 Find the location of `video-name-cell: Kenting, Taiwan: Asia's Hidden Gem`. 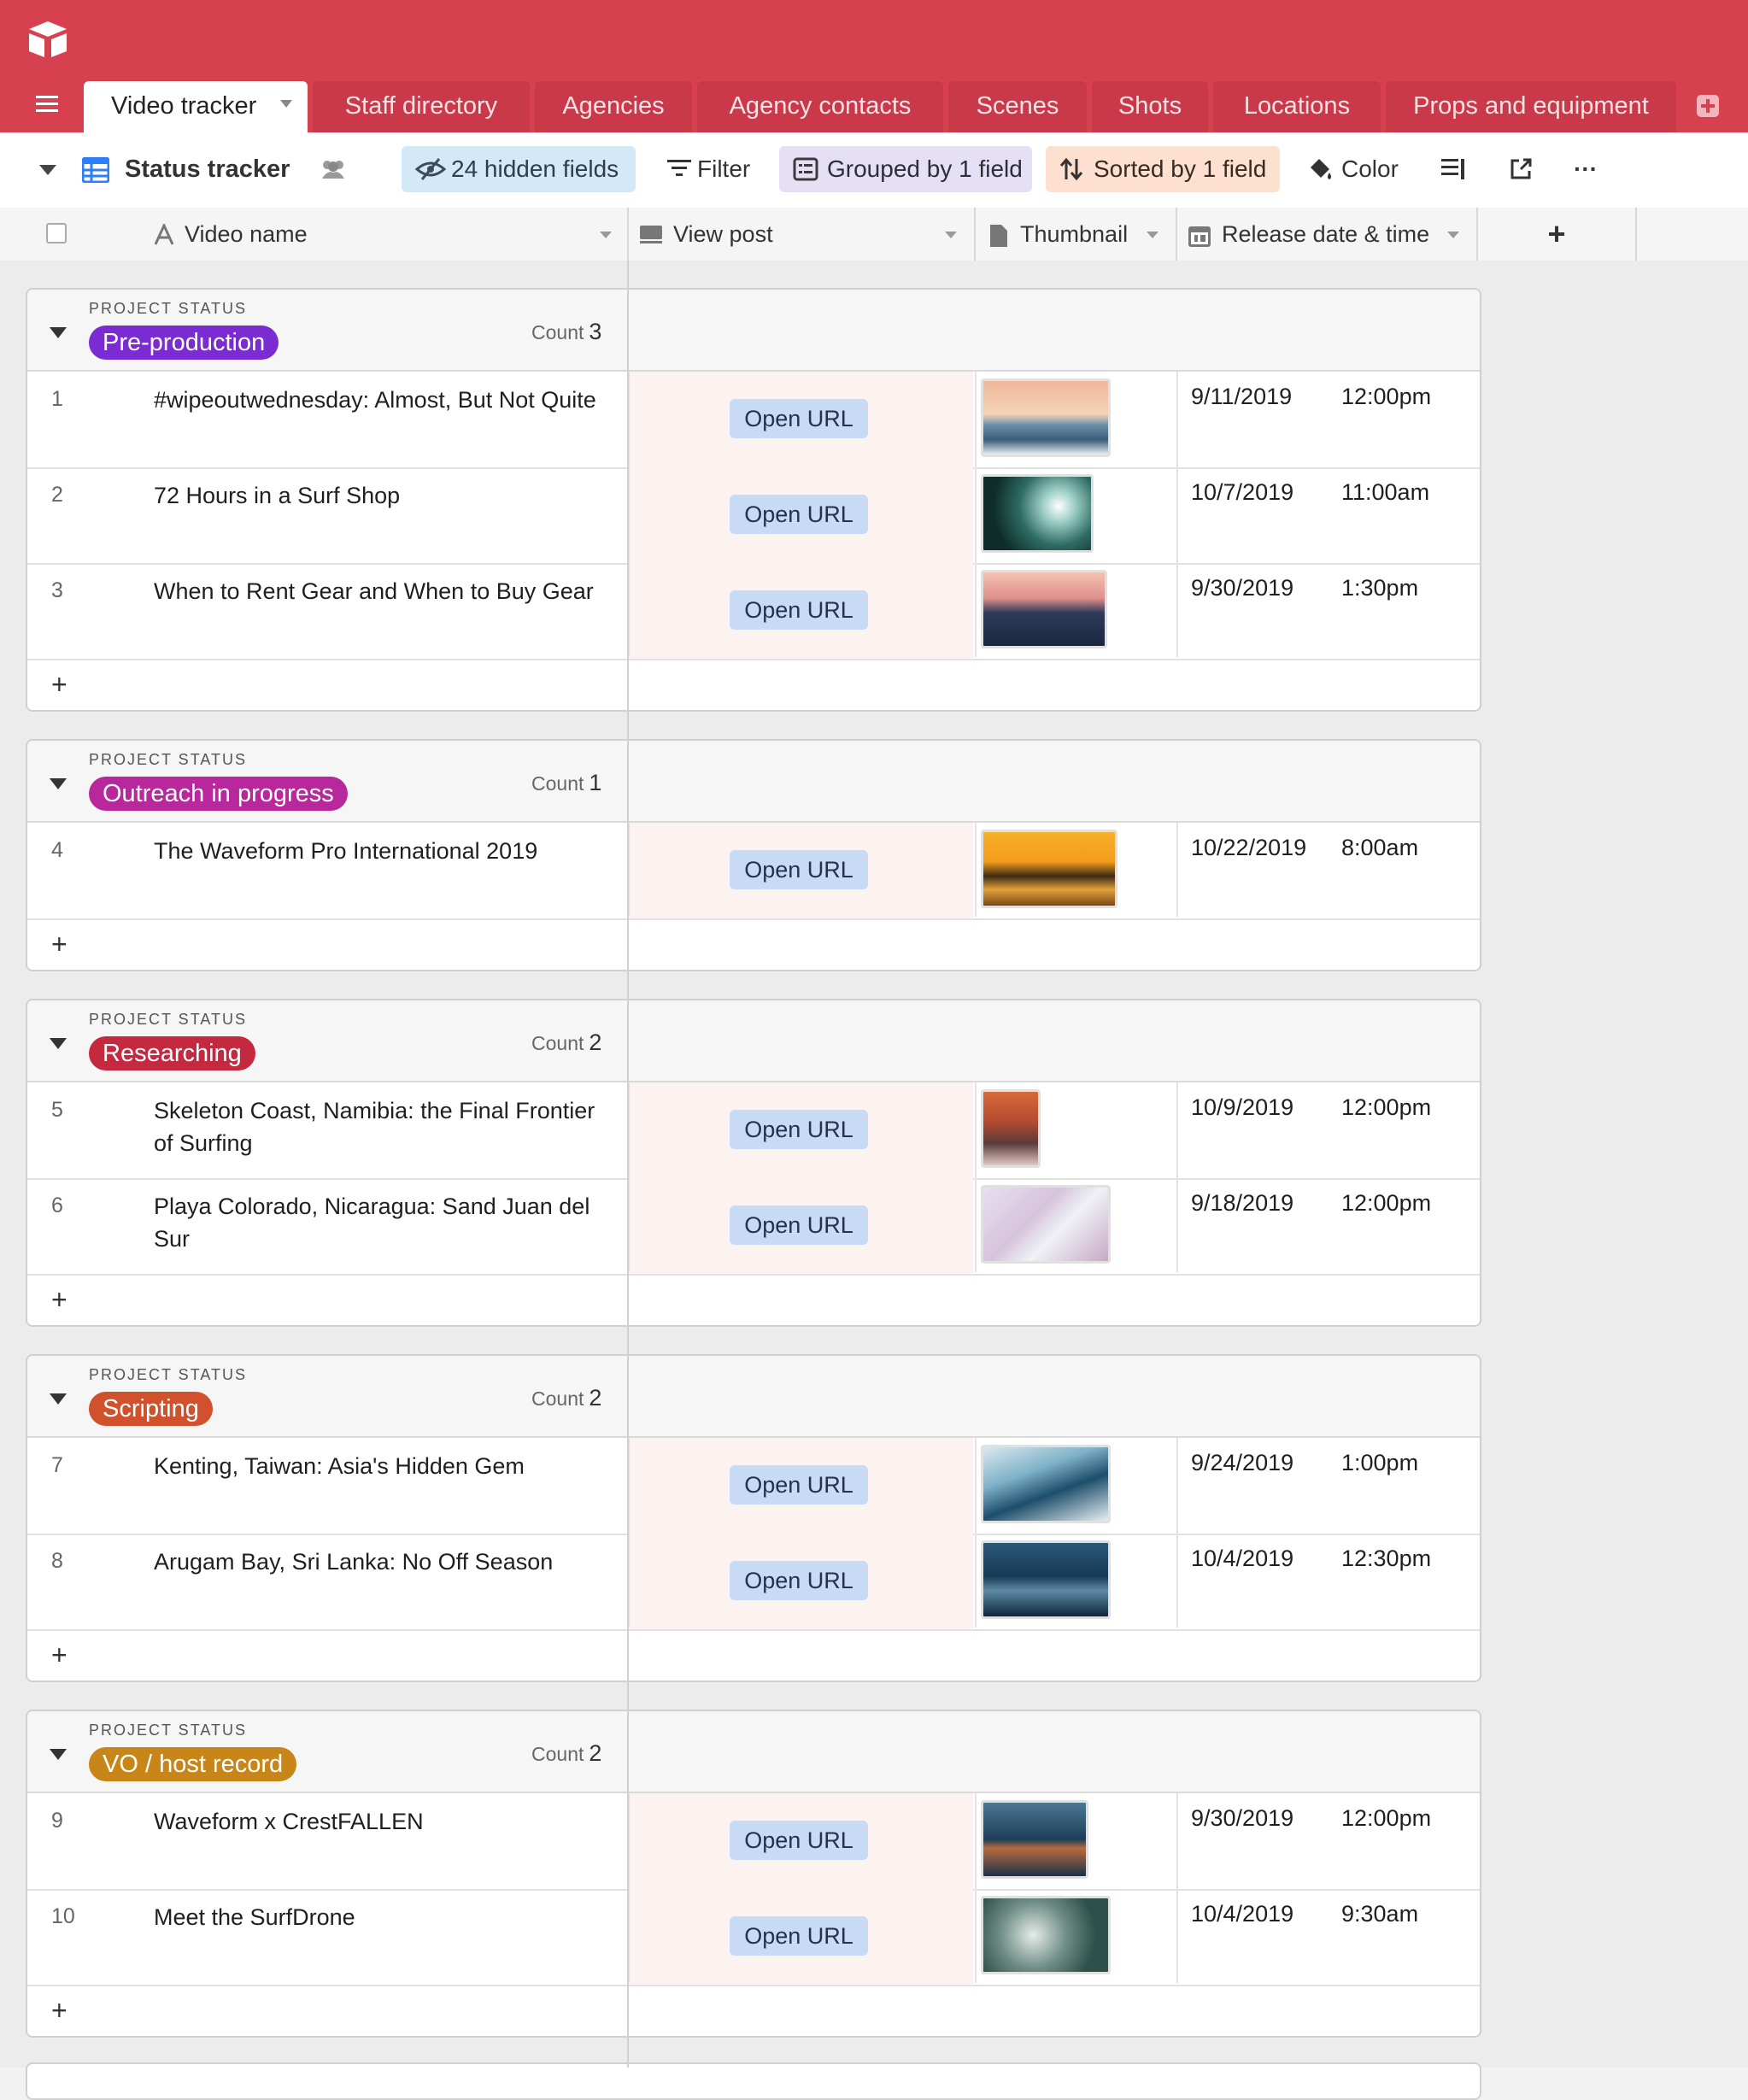

video-name-cell: Kenting, Taiwan: Asia's Hidden Gem is located at coordinates (384, 1466).